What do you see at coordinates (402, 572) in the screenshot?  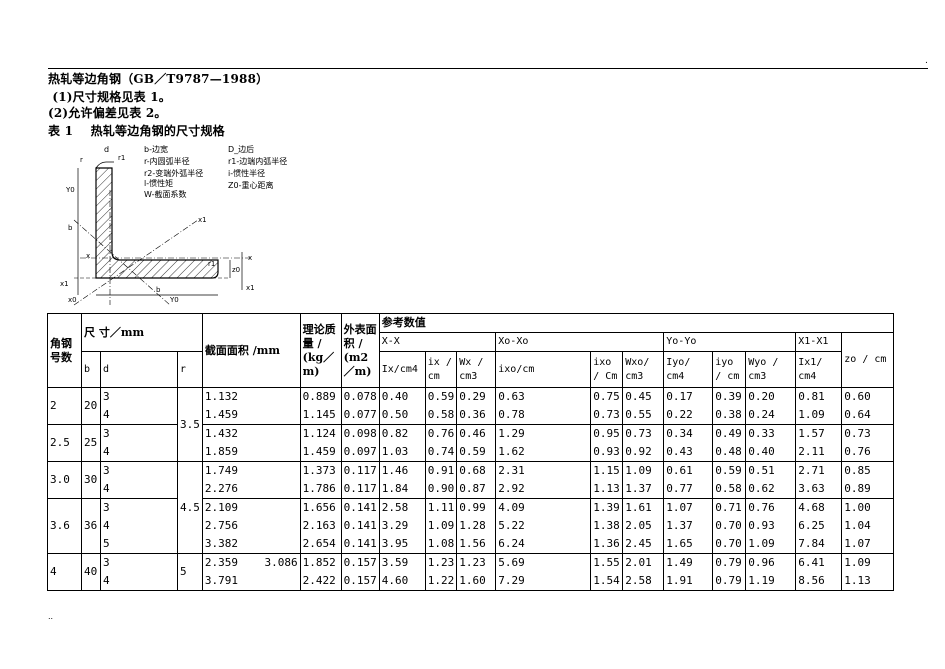 I see `cell-ix: 3.59 4.60` at bounding box center [402, 572].